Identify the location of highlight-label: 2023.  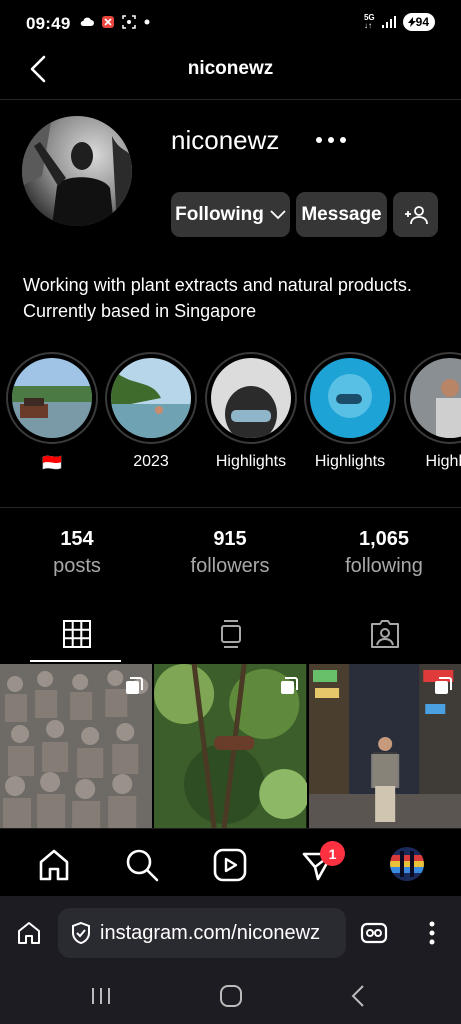
(151, 461).